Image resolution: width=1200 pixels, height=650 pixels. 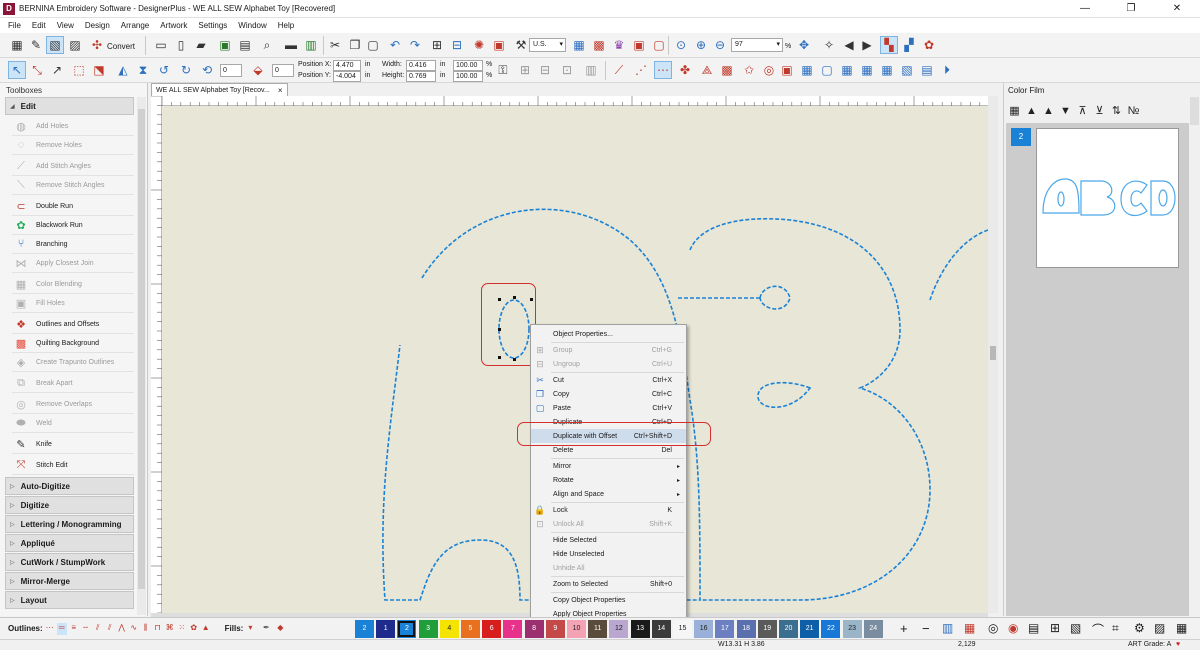 I want to click on rotate-icon: ⟲, so click(x=207, y=70).